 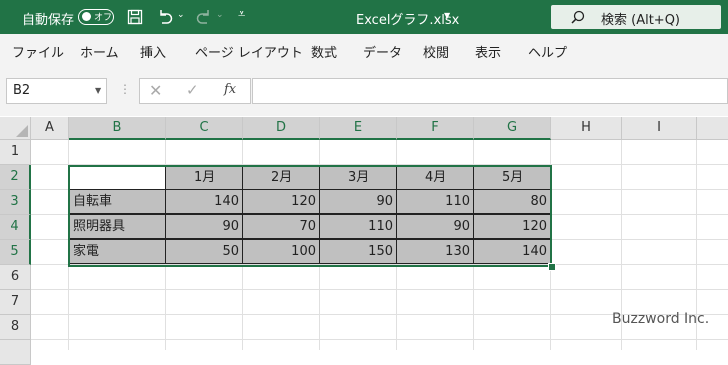 What do you see at coordinates (117, 128) in the screenshot?
I see `column-header-b: B` at bounding box center [117, 128].